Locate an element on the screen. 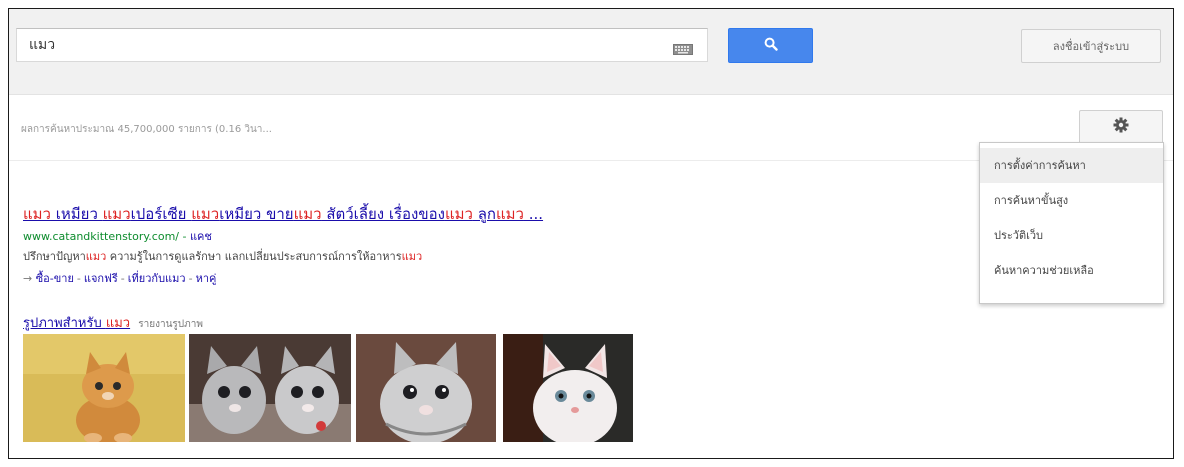  report-images-link: รายงานรูปภาพ is located at coordinates (170, 324).